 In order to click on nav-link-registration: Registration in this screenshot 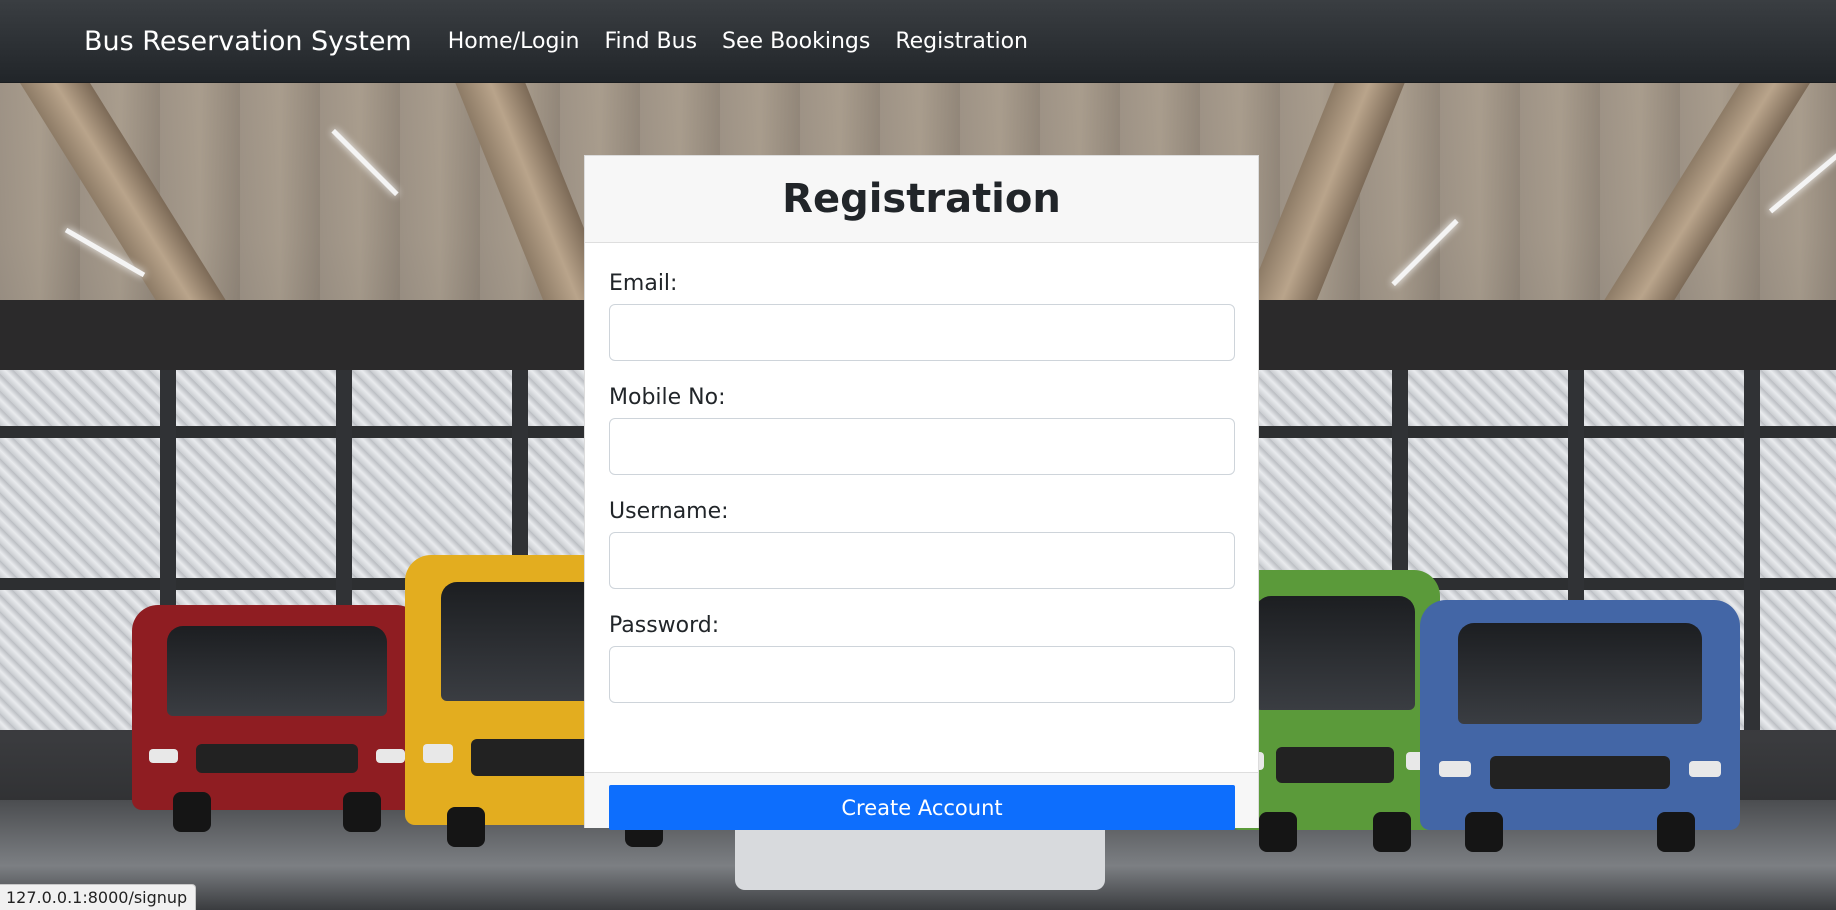, I will do `click(961, 41)`.